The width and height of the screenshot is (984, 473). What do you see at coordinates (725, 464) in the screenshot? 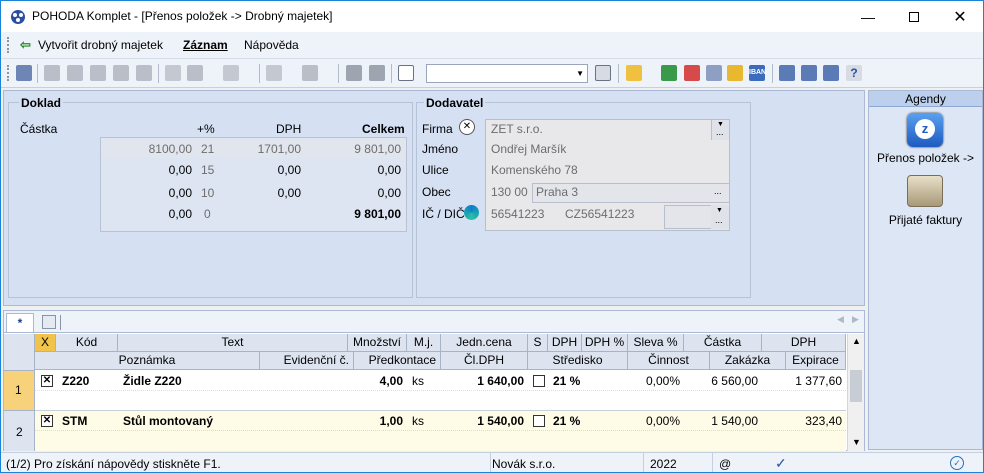
I see `status-at: @` at bounding box center [725, 464].